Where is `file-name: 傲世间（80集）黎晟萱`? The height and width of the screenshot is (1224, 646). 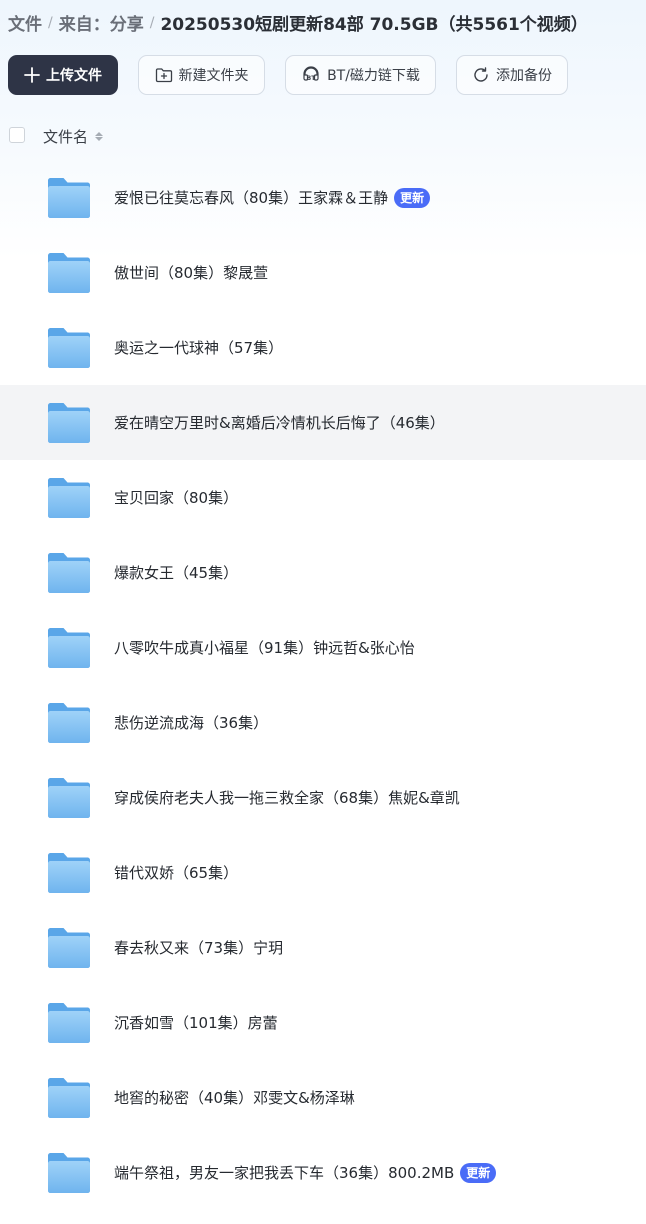 file-name: 傲世间（80集）黎晟萱 is located at coordinates (191, 272).